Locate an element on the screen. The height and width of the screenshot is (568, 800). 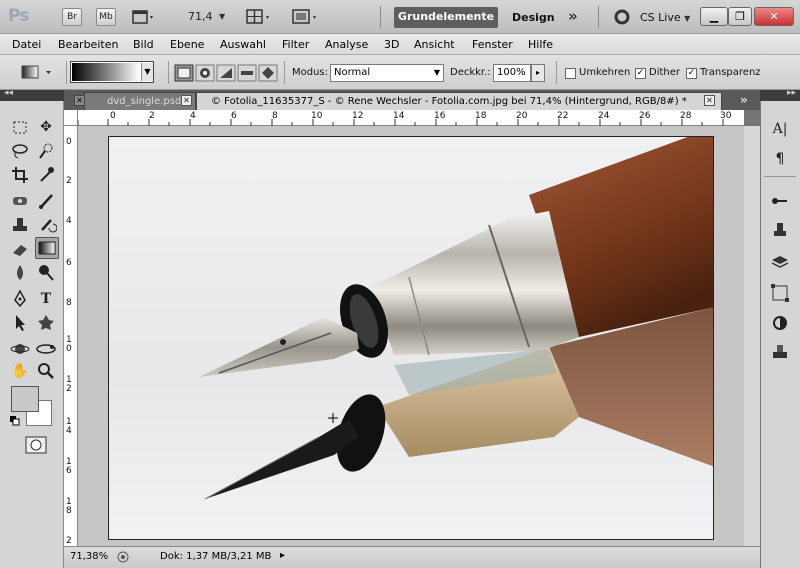
mini-bridge-button: Mb is located at coordinates (106, 17).